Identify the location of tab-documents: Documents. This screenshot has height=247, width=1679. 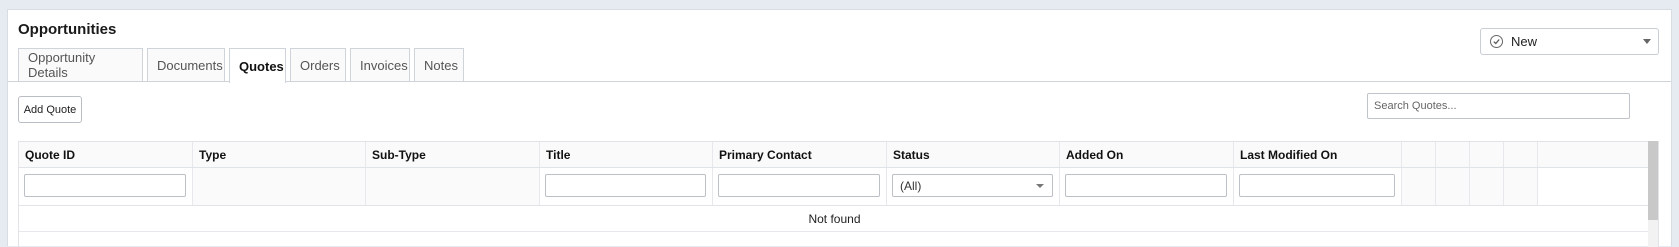
(186, 64).